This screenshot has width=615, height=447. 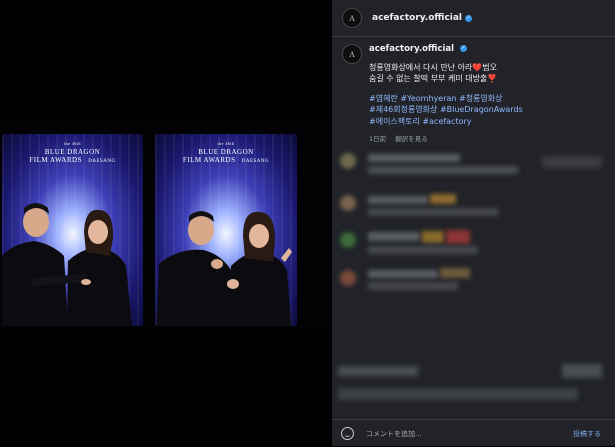 I want to click on caption-username-row: acefactory.official ✓, so click(x=488, y=50).